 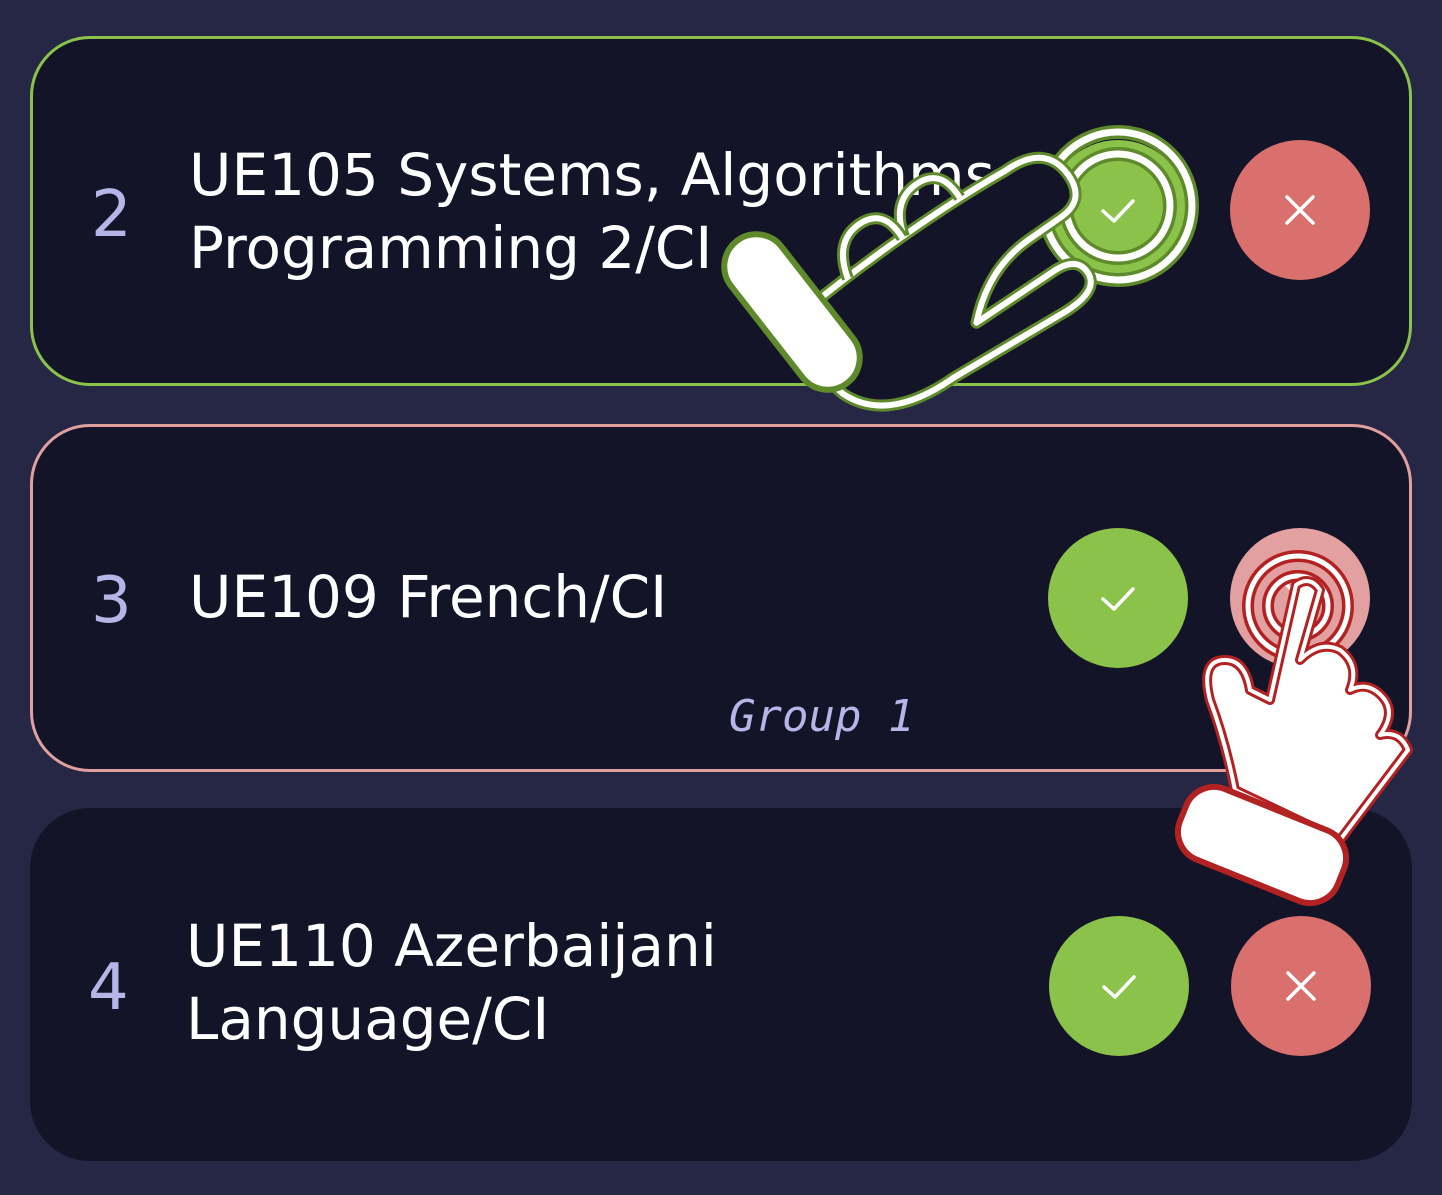 I want to click on course-title: UE109 French/CI, so click(x=428, y=597).